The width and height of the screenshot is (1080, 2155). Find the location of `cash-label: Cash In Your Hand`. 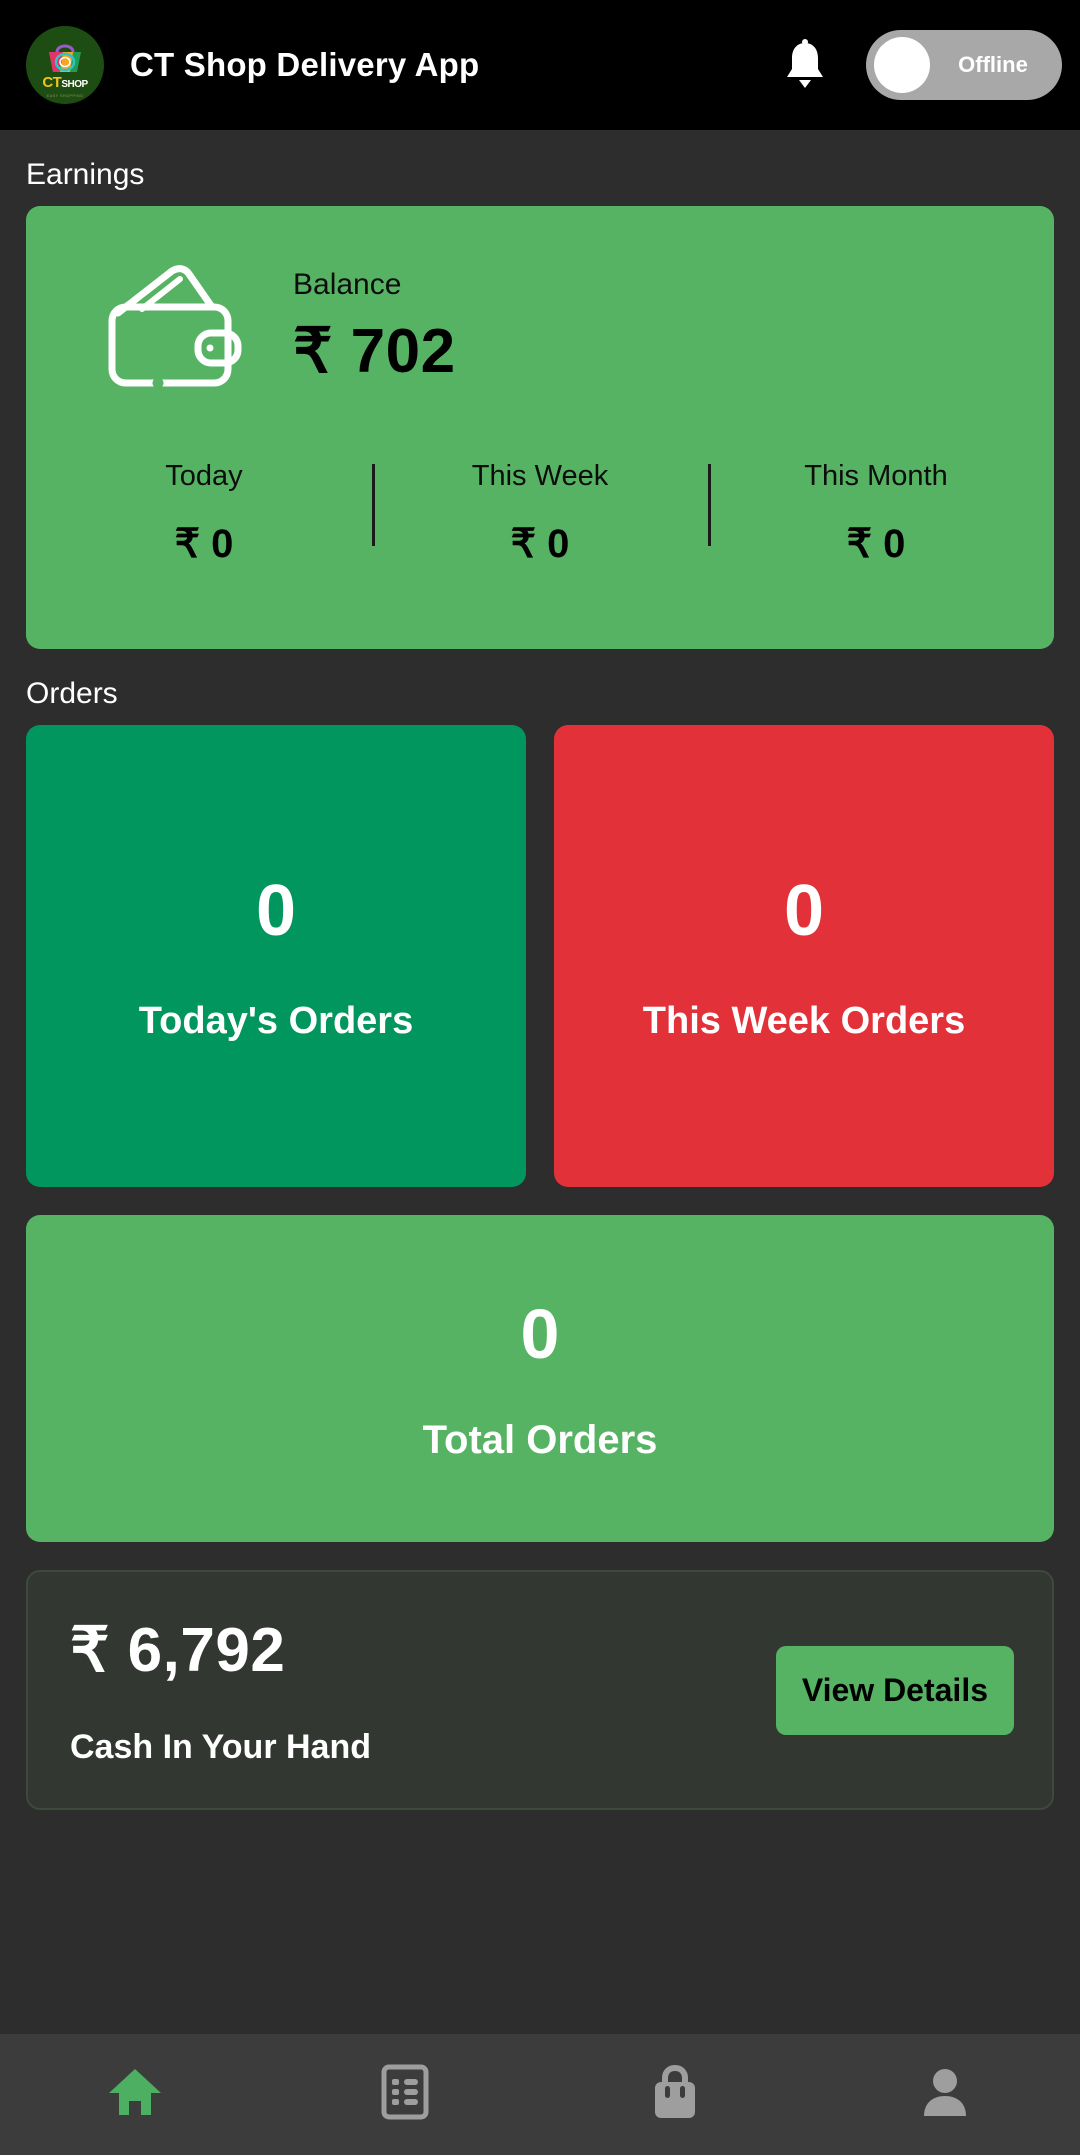

cash-label: Cash In Your Hand is located at coordinates (221, 1747).